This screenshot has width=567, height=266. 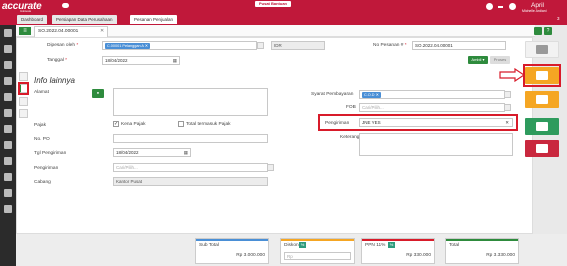 What do you see at coordinates (63, 45) in the screenshot?
I see `dipesan-oleh-label: Dipesan oleh *` at bounding box center [63, 45].